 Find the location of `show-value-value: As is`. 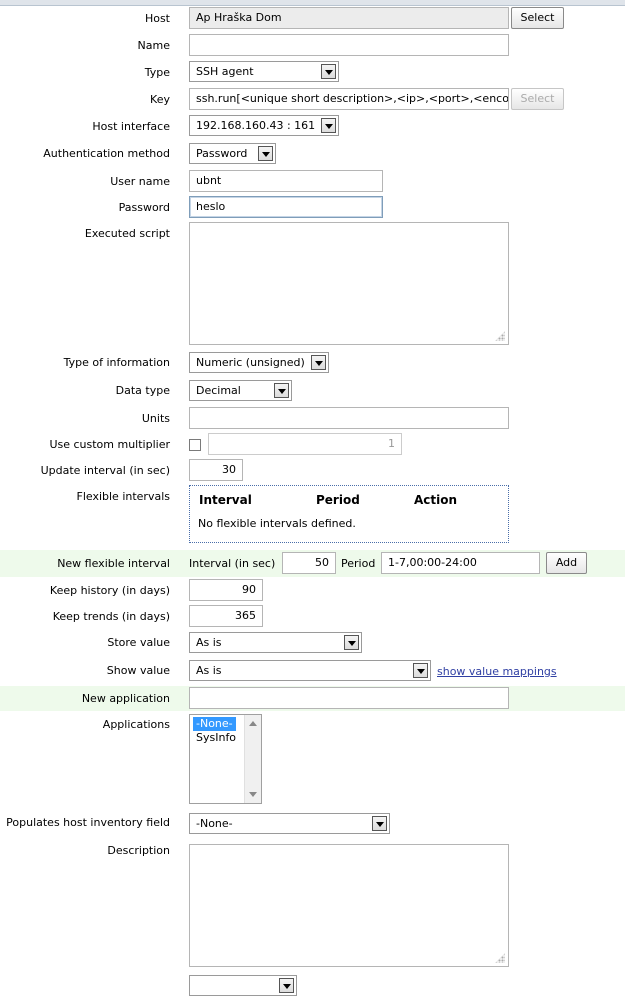

show-value-value: As is is located at coordinates (209, 670).